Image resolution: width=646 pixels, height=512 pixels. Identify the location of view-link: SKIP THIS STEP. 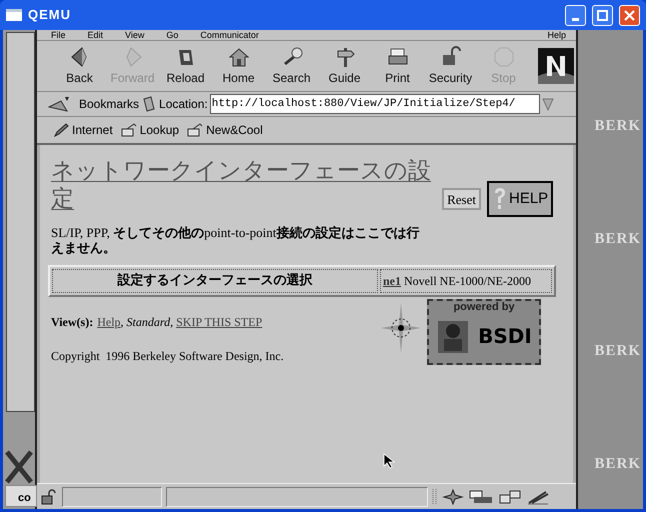
(219, 322).